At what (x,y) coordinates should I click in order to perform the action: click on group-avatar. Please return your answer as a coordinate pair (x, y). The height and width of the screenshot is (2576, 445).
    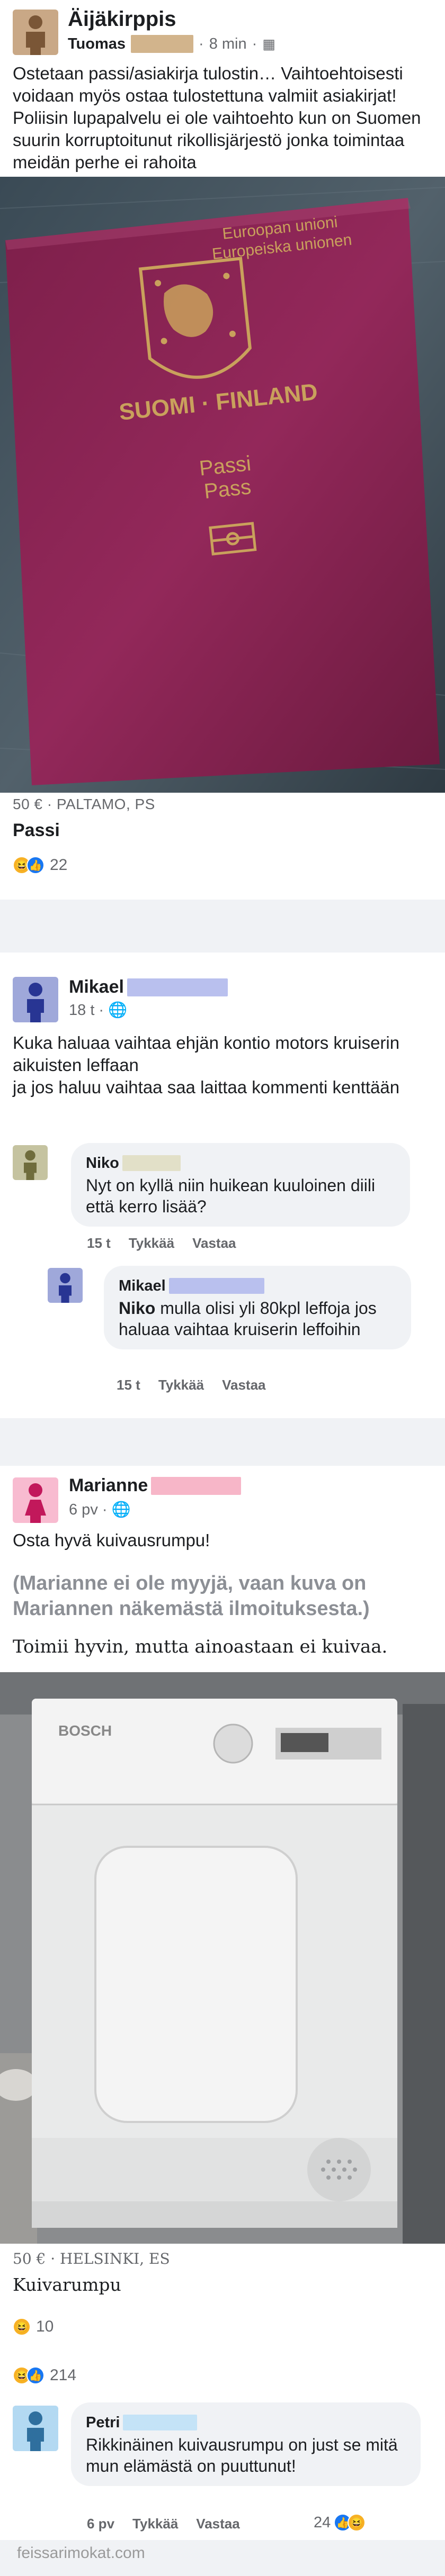
    Looking at the image, I should click on (35, 32).